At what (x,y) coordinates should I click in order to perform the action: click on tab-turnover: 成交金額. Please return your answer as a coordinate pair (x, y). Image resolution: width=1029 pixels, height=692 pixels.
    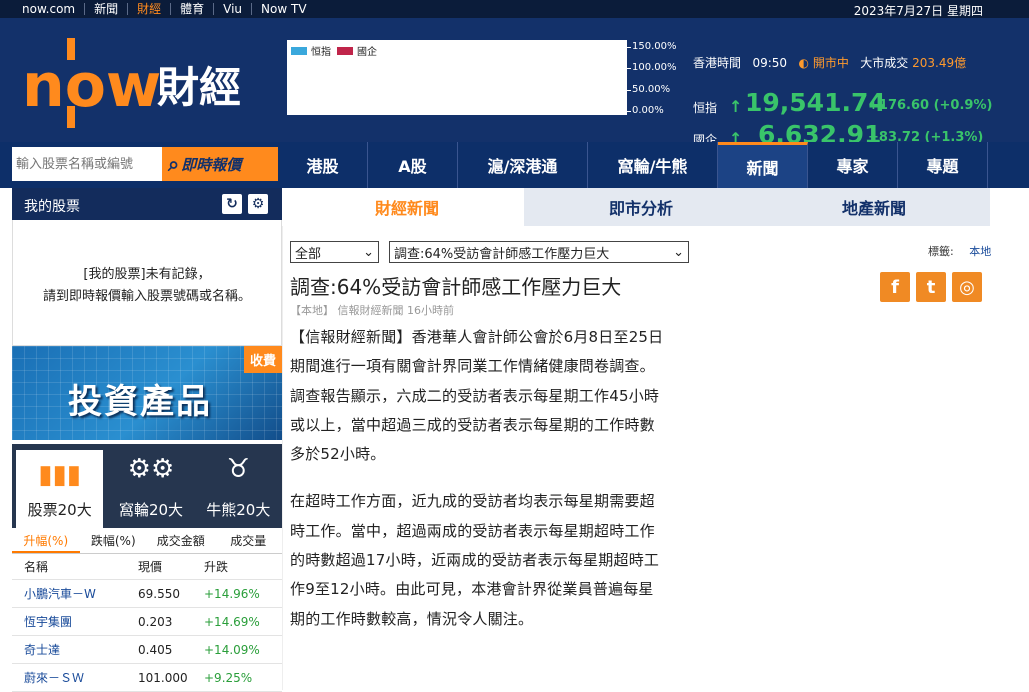
    Looking at the image, I should click on (181, 540).